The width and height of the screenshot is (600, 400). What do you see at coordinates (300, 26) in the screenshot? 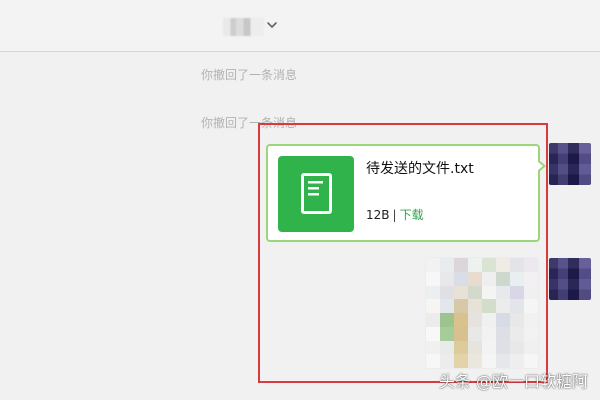
I see `chat-header` at bounding box center [300, 26].